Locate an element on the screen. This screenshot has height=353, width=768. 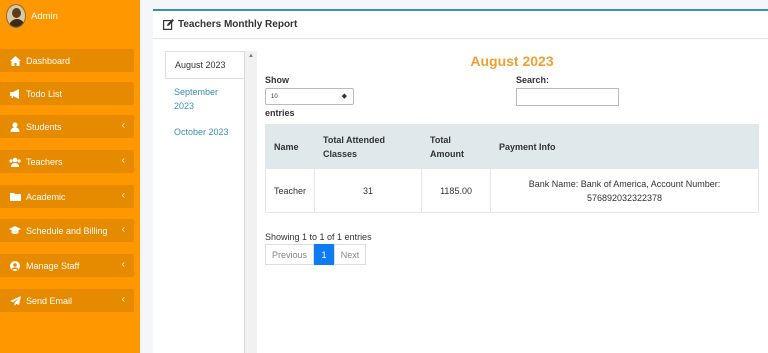
entries-select-value: 10 is located at coordinates (274, 96).